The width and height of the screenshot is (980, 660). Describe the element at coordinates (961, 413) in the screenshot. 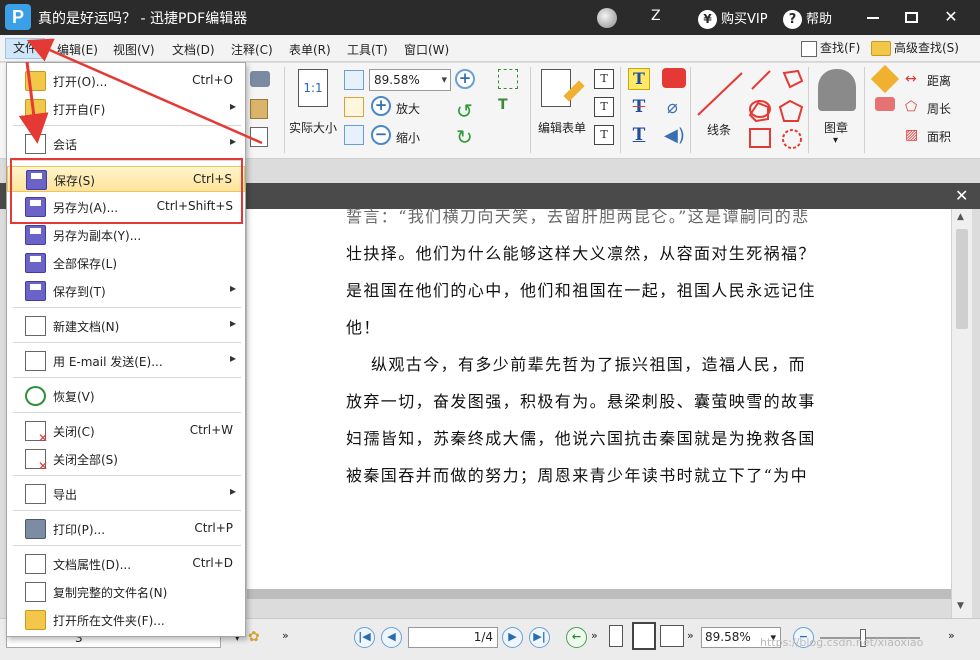

I see `vertical-scrollbar: ▲ ▼` at that location.